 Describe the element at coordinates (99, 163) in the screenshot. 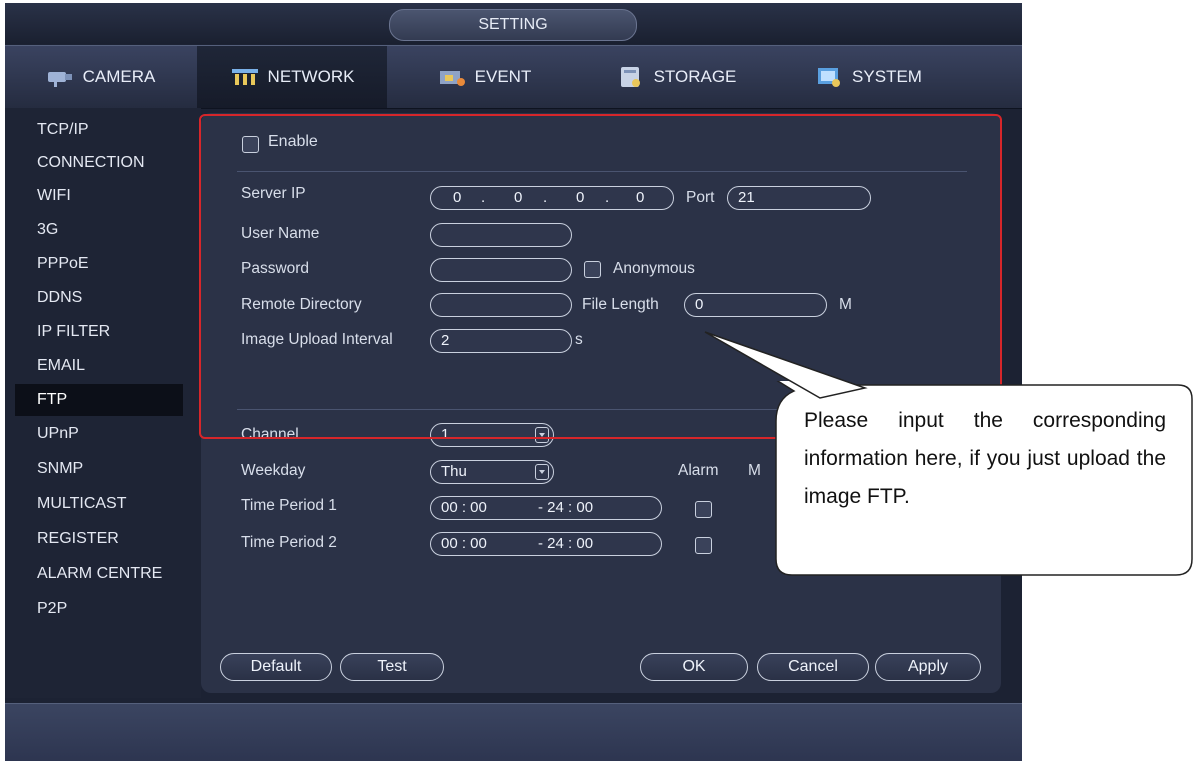

I see `sidebar-item-connection: CONNECTION` at that location.